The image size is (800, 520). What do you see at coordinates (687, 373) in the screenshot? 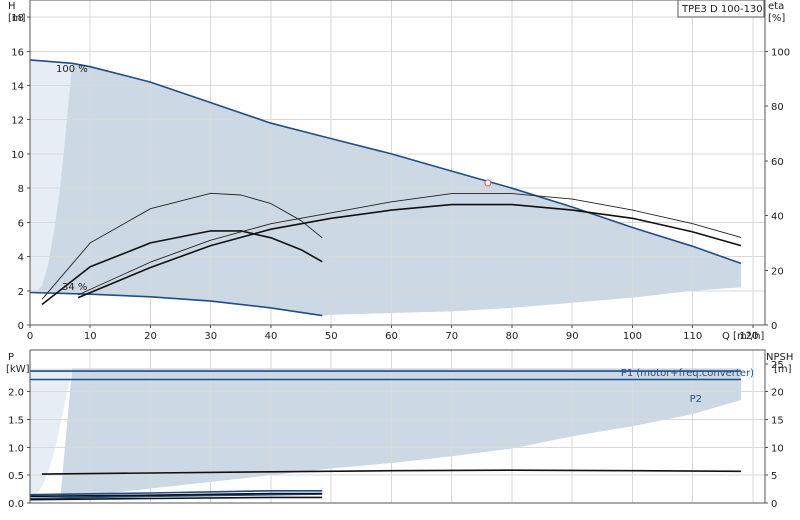
I see `p1-series-label: P1 (motor+freq.converter)` at bounding box center [687, 373].